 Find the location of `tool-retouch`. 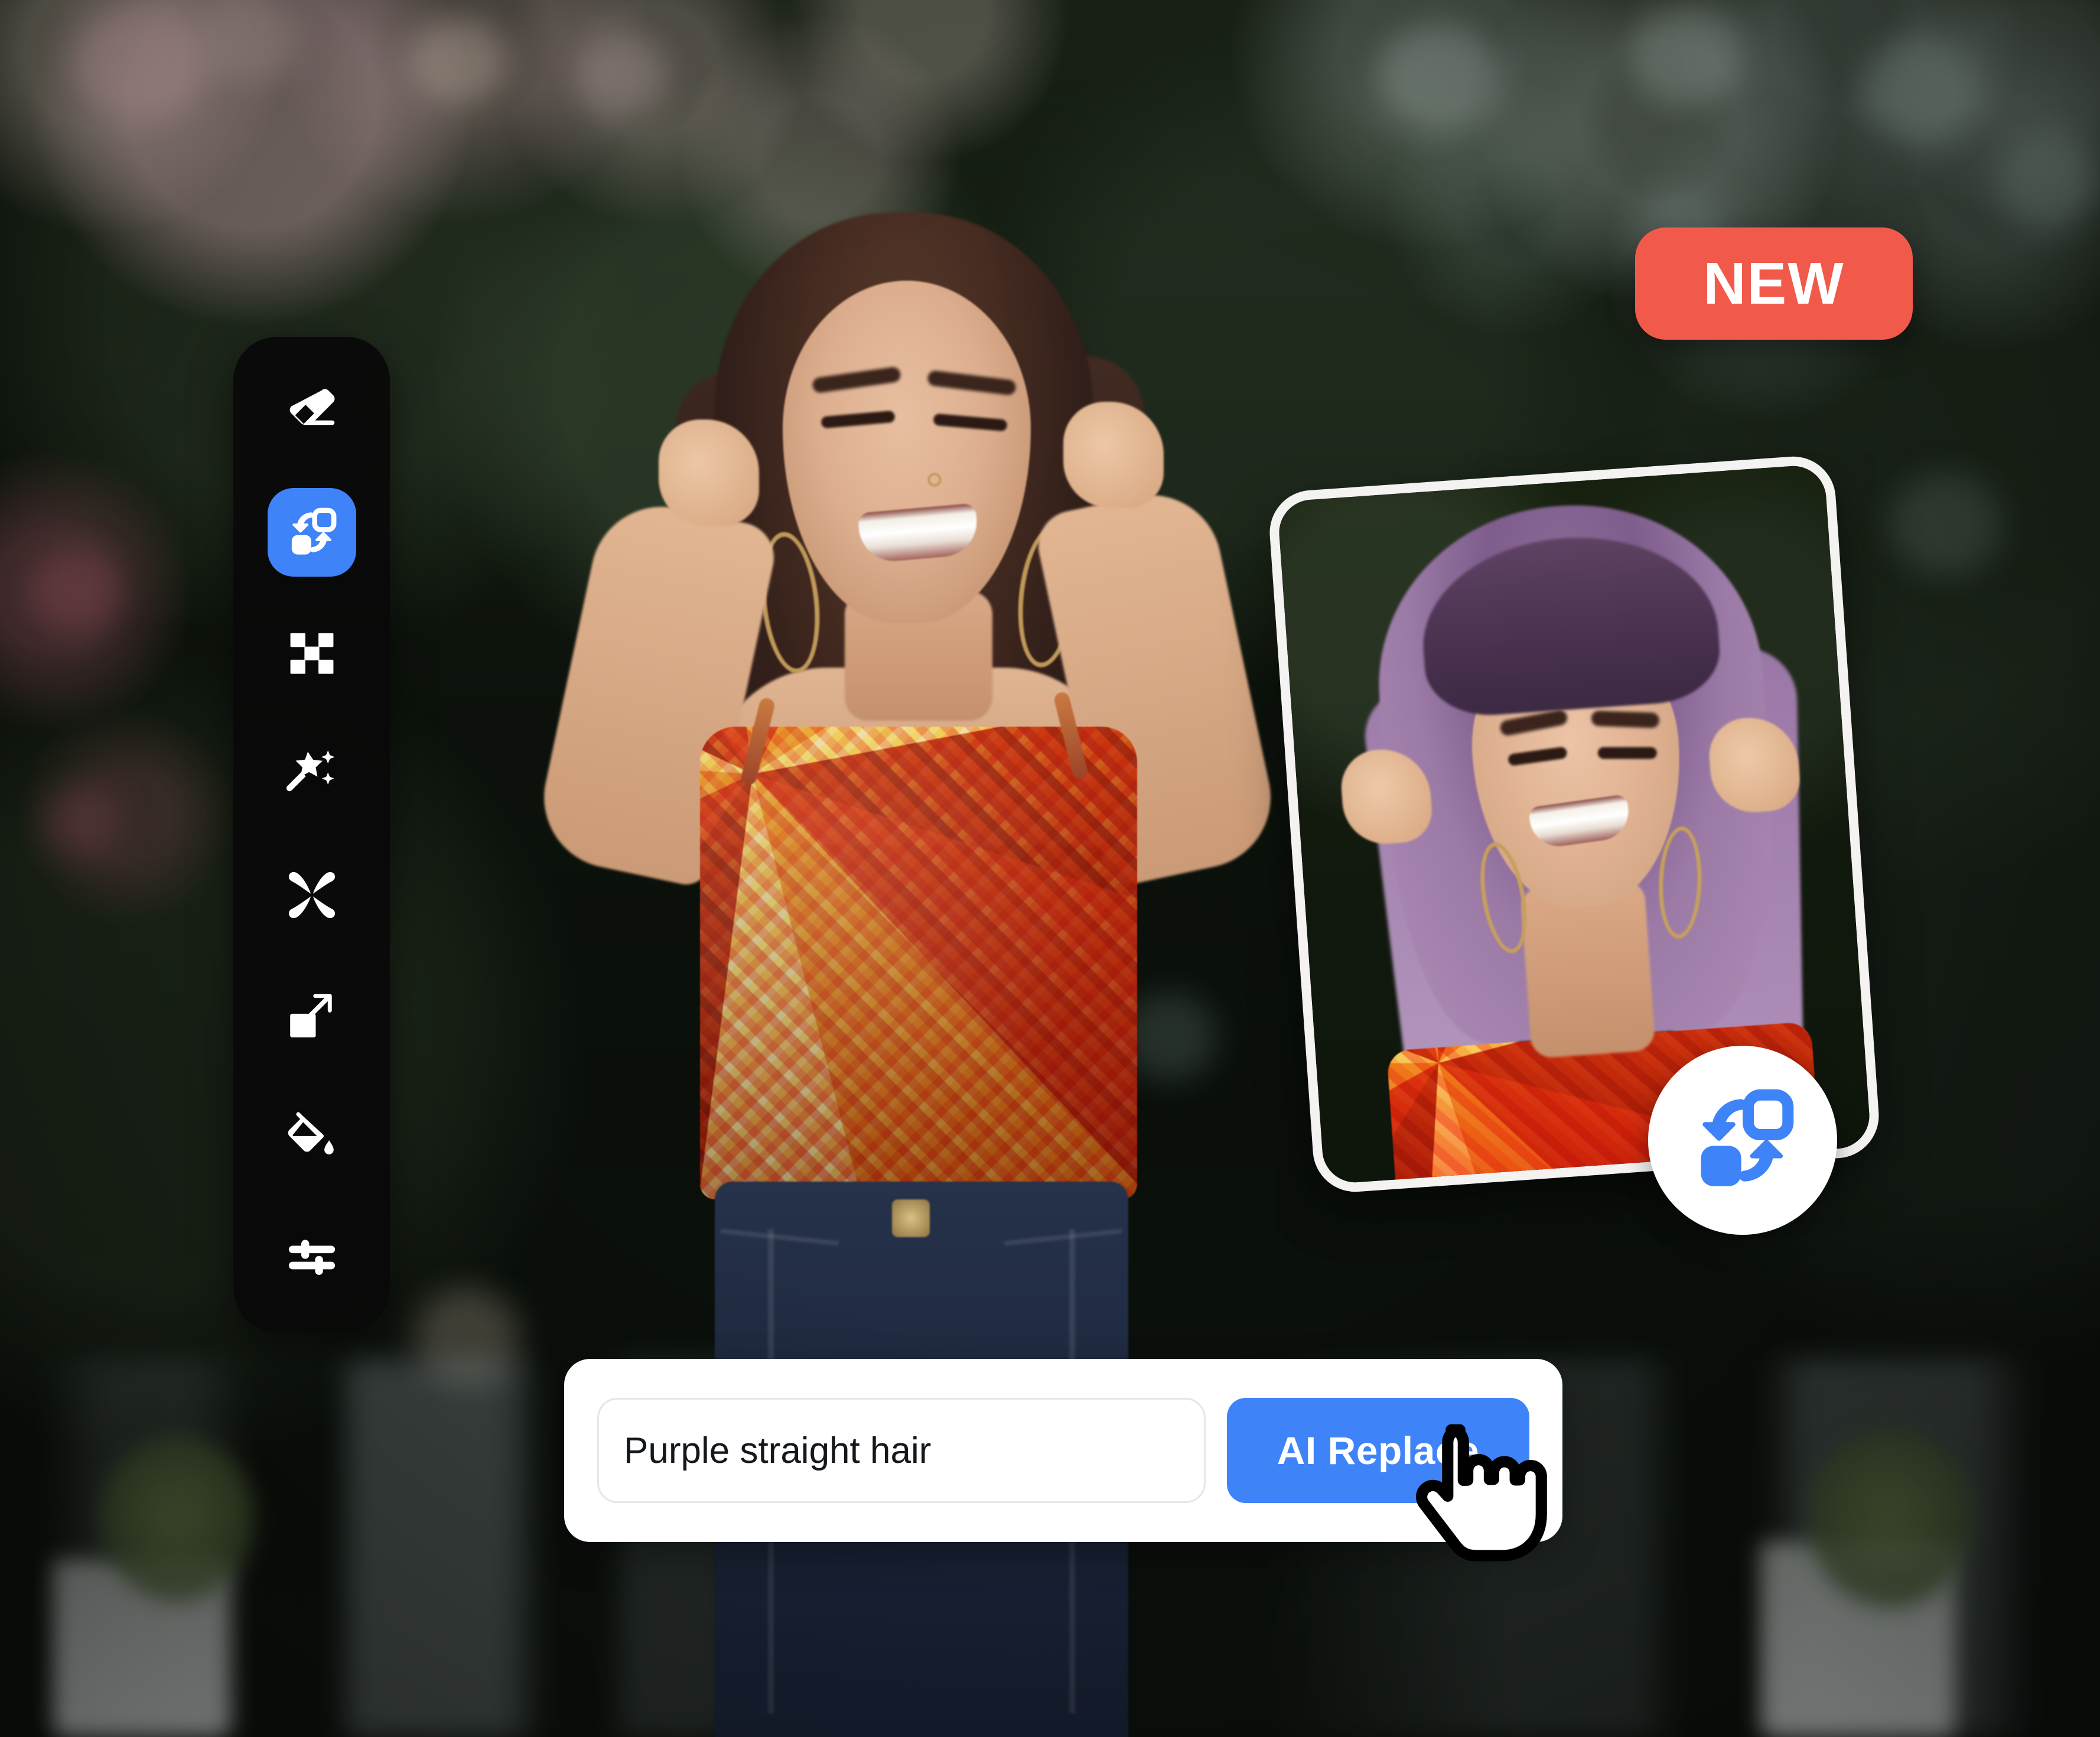

tool-retouch is located at coordinates (312, 895).